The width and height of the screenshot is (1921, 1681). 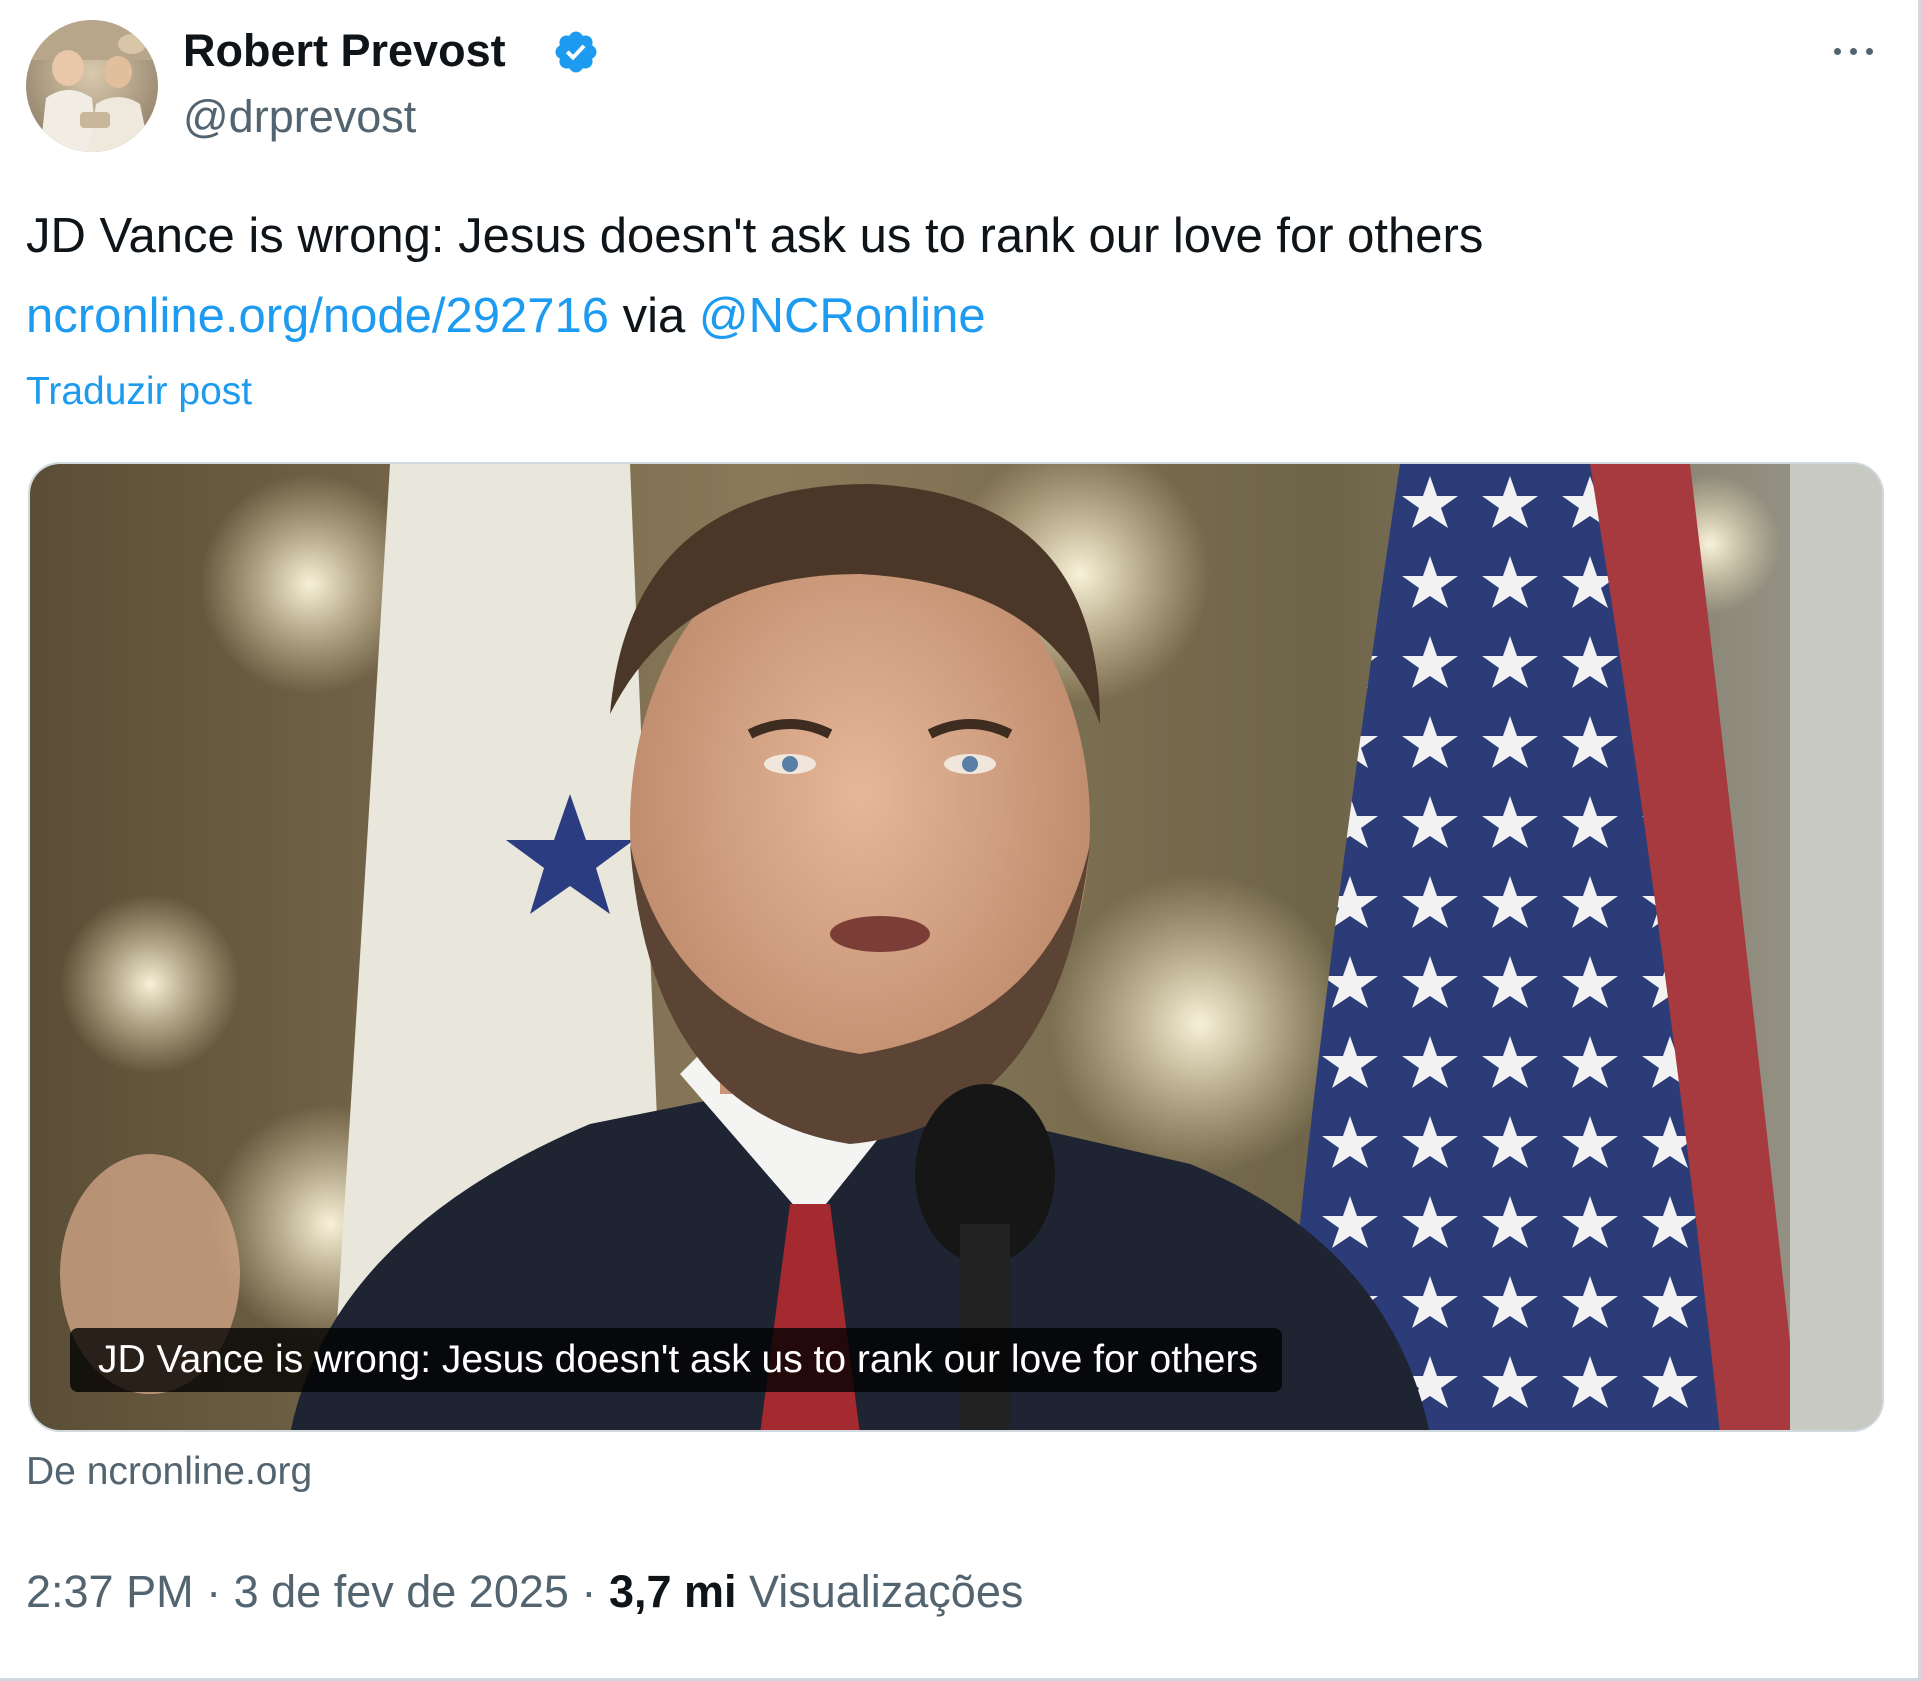 I want to click on post-text-line: ncronline.org/node/292716 via @NCRonline, so click(x=506, y=316).